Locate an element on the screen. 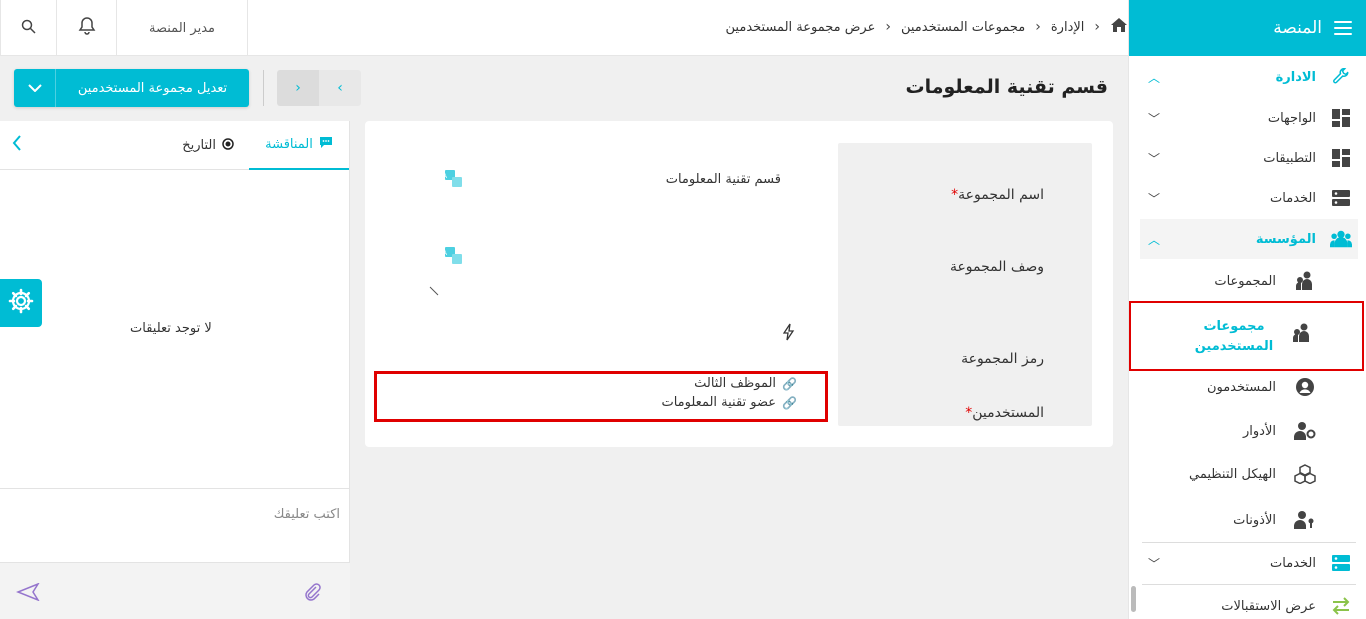 Image resolution: width=1366 pixels, height=619 pixels. sidebar-item-roles: الأدوار is located at coordinates (1251, 431).